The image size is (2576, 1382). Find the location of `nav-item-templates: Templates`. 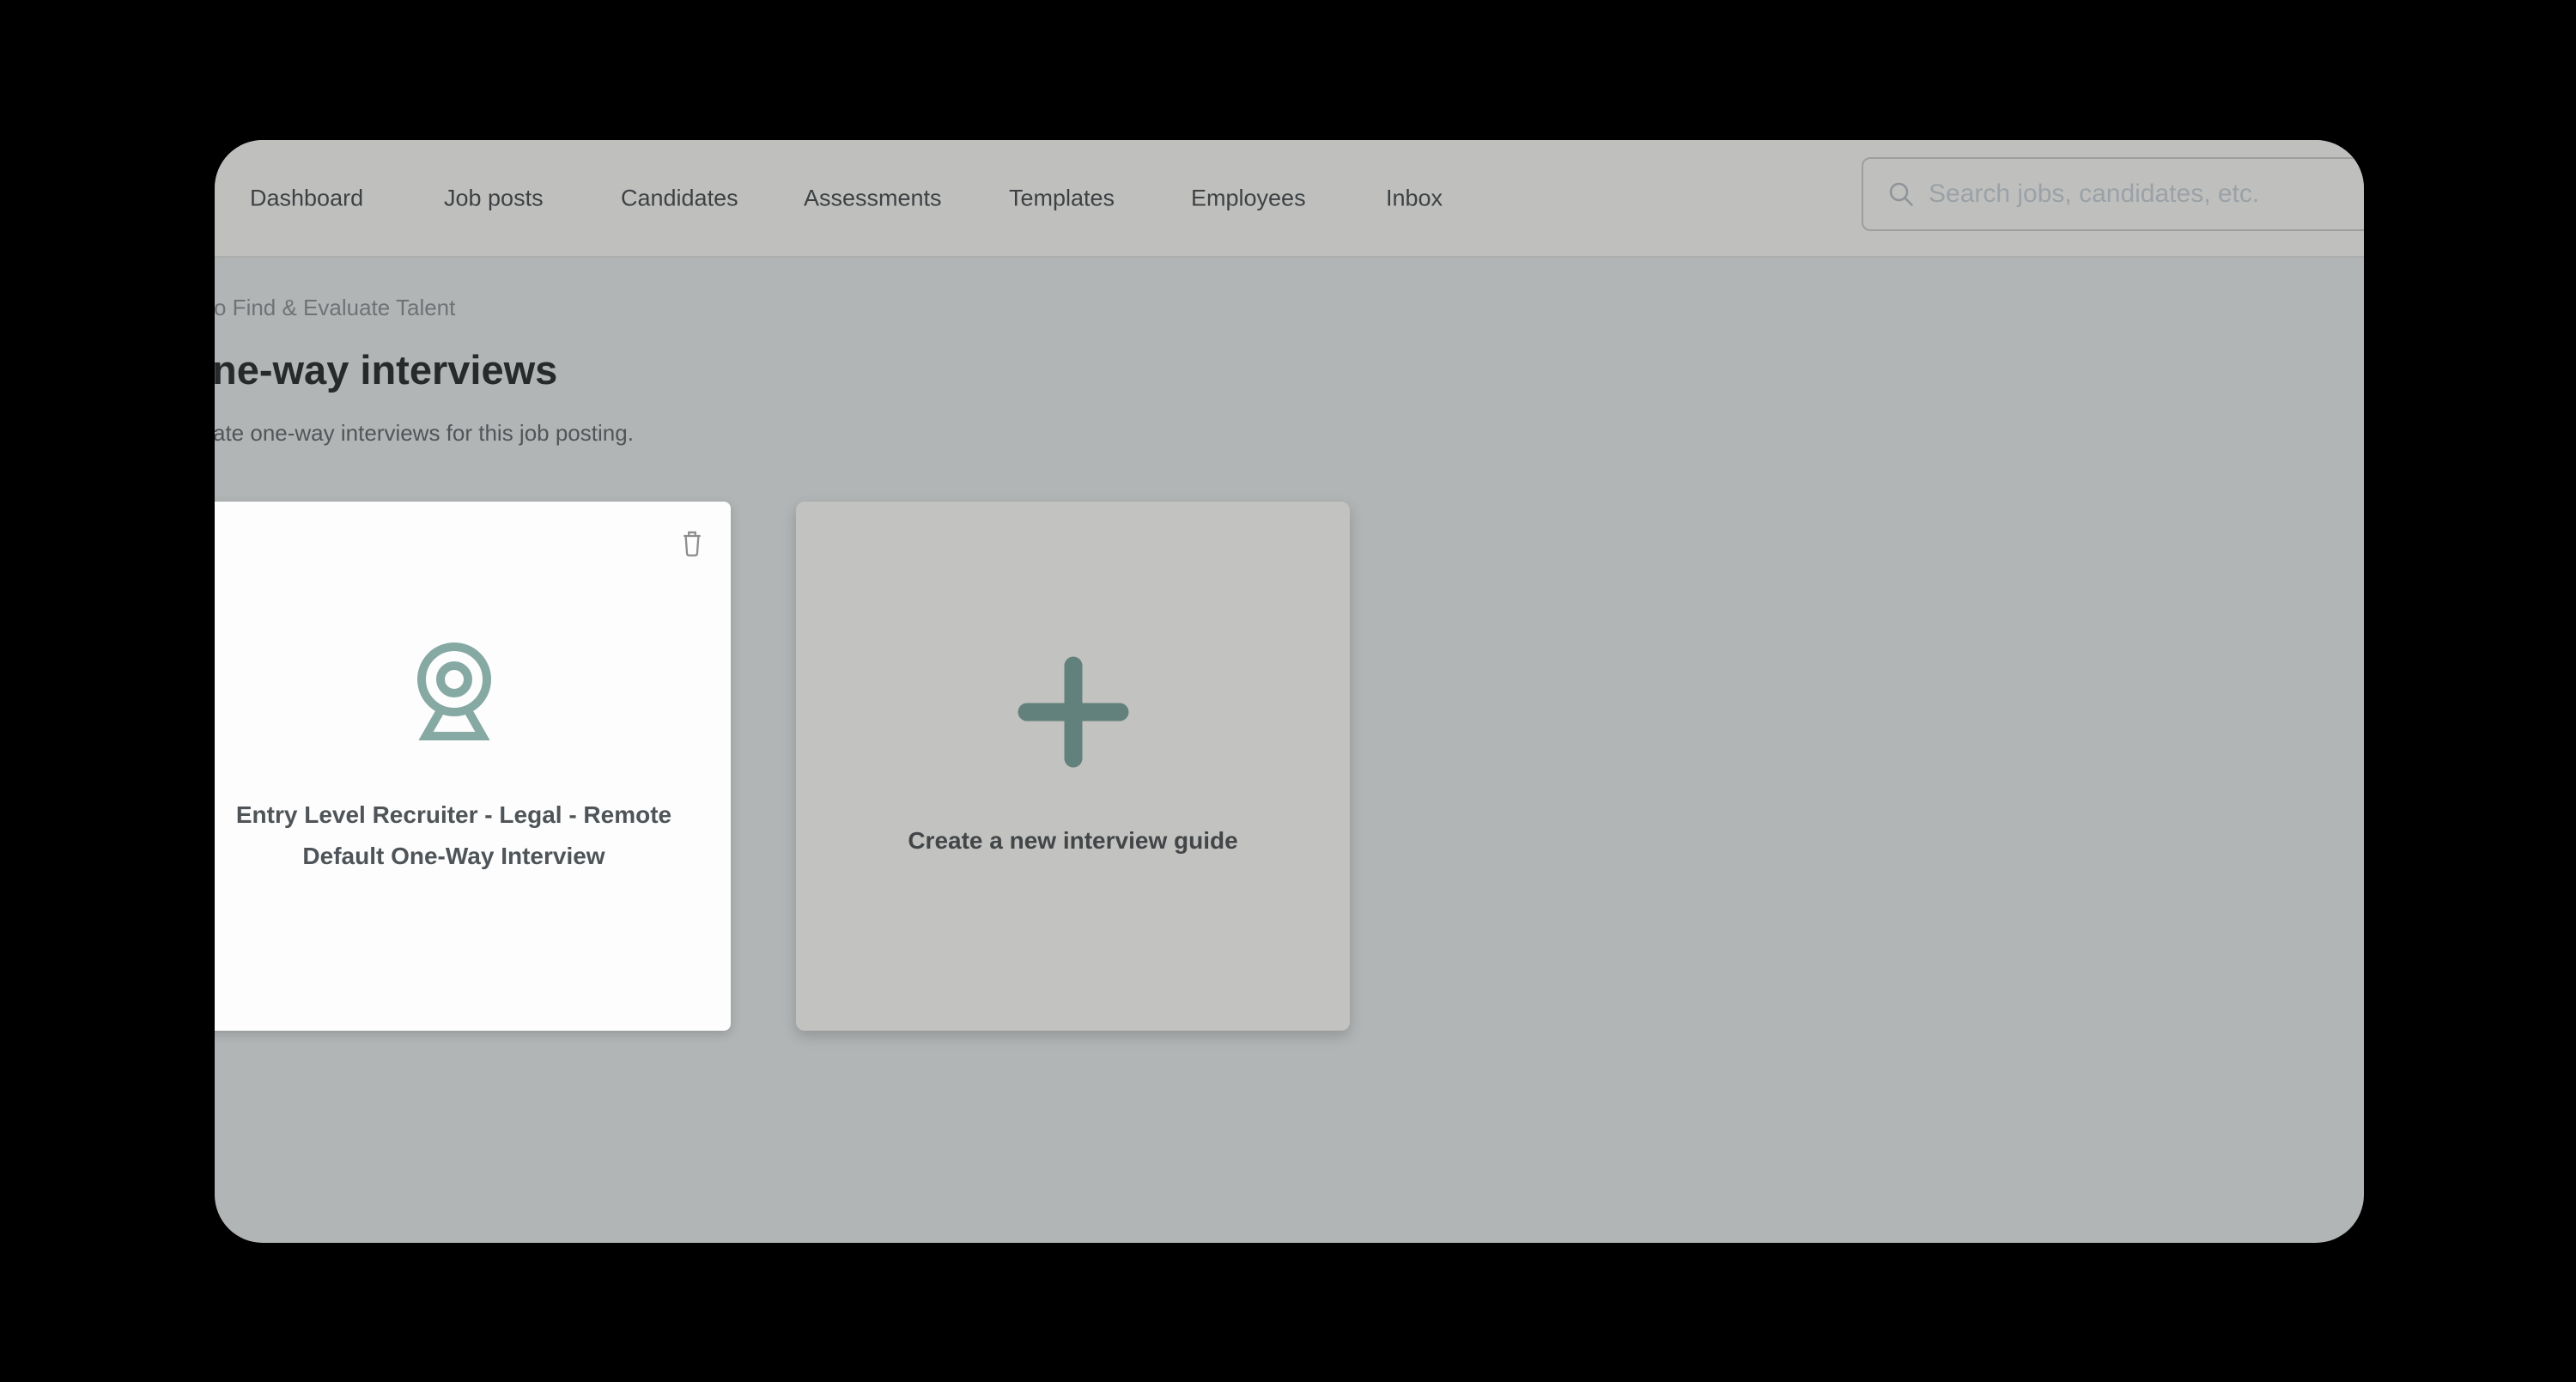

nav-item-templates: Templates is located at coordinates (1062, 198).